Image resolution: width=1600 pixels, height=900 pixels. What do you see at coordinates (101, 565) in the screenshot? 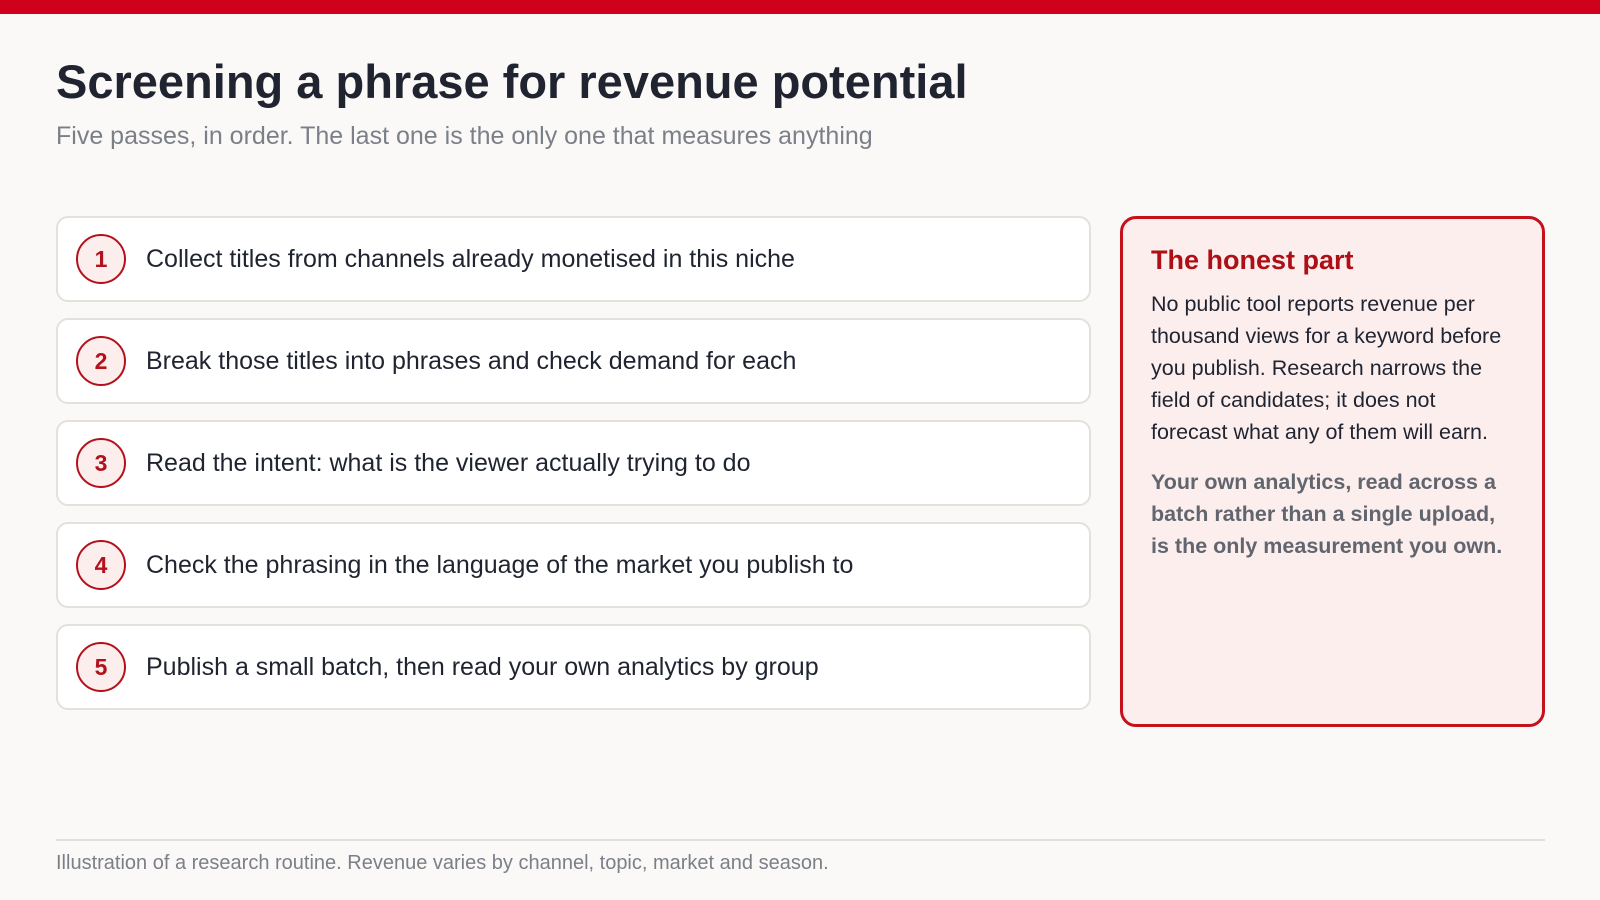
I see `step-number-badge: 4` at bounding box center [101, 565].